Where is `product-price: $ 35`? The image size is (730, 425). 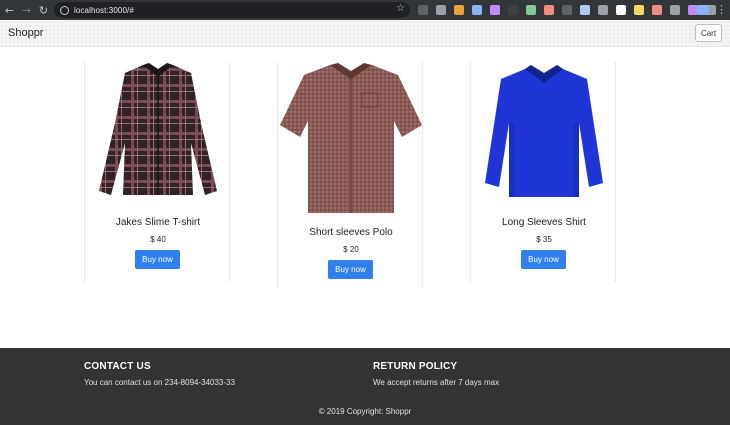 product-price: $ 35 is located at coordinates (544, 239).